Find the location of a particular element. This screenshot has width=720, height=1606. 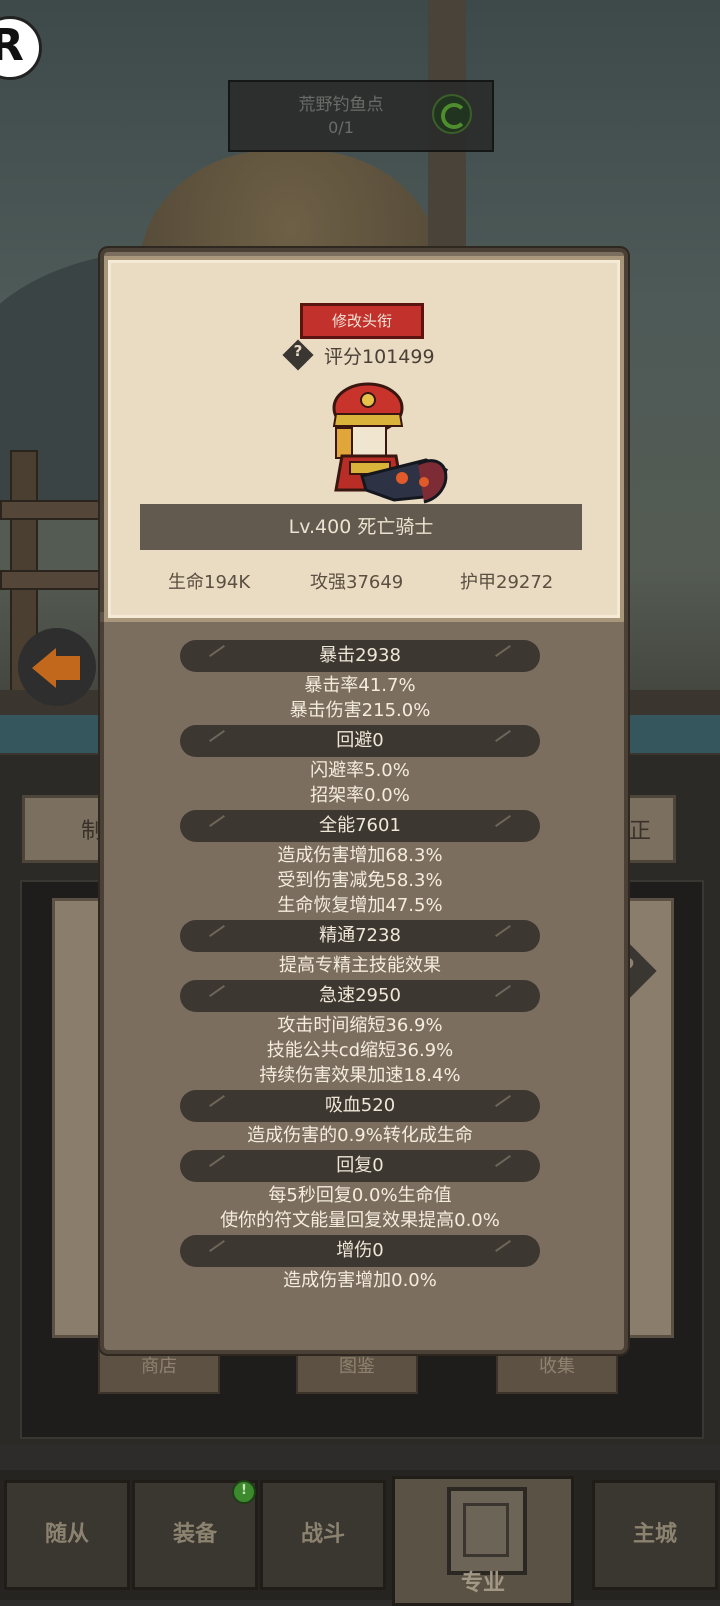

nav-tab-label: 主城 is located at coordinates (654, 1534).